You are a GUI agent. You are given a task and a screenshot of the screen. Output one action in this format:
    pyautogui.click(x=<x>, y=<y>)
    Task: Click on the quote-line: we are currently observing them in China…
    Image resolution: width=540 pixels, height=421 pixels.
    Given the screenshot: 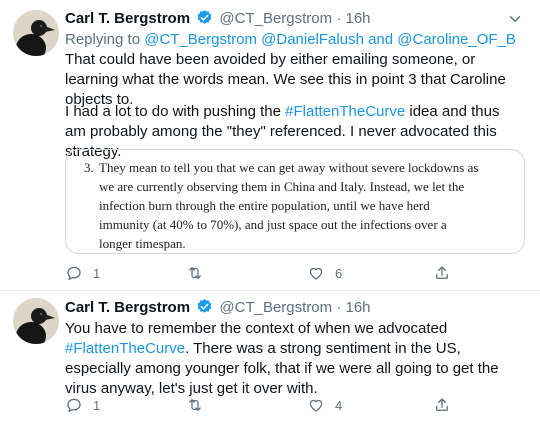 What is the action you would take?
    pyautogui.click(x=282, y=186)
    